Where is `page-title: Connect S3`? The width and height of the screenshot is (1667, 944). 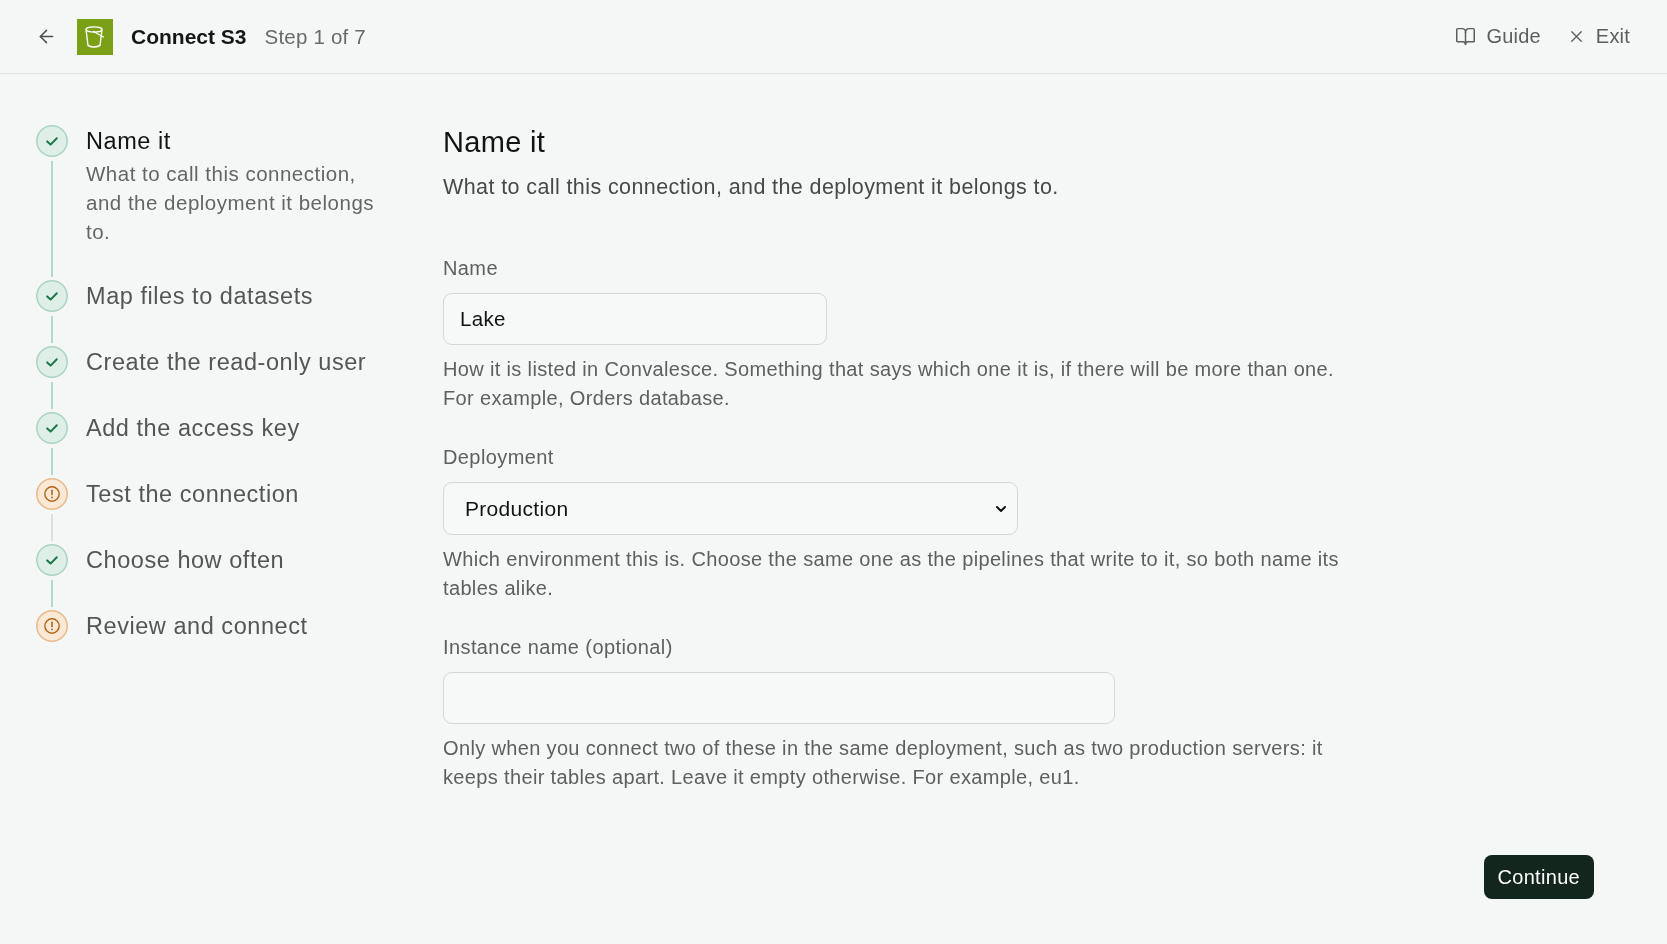 page-title: Connect S3 is located at coordinates (189, 36).